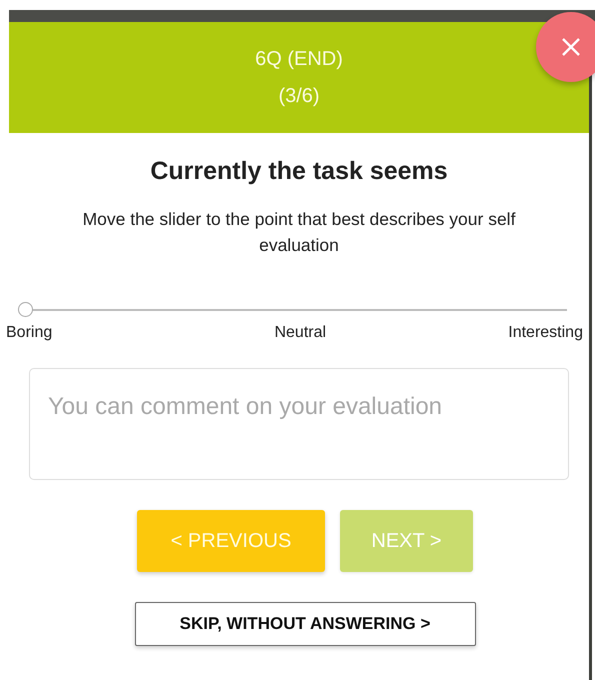  Describe the element at coordinates (300, 333) in the screenshot. I see `scale-label: Neutral` at that location.